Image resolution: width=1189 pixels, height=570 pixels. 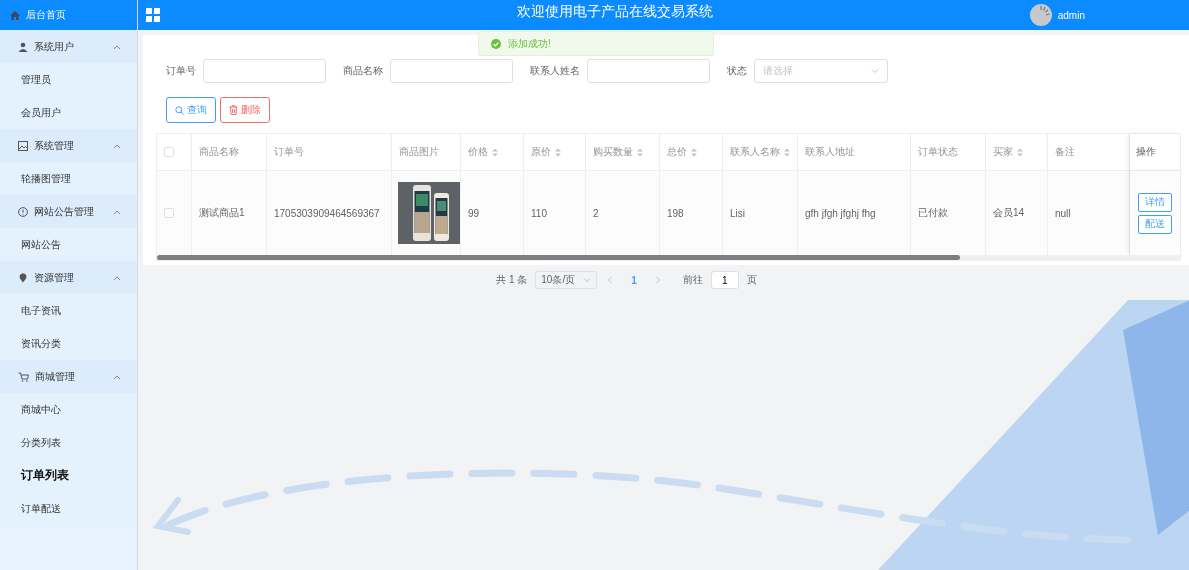 What do you see at coordinates (1063, 213) in the screenshot?
I see `table-cell: null` at bounding box center [1063, 213].